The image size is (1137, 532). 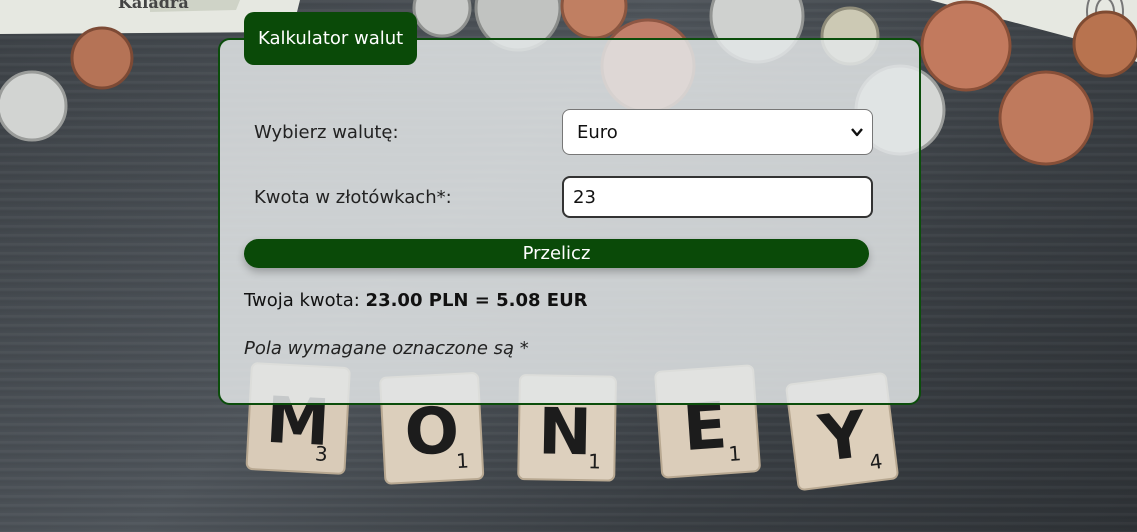 I want to click on convert-button-label: Przelicz, so click(x=556, y=253).